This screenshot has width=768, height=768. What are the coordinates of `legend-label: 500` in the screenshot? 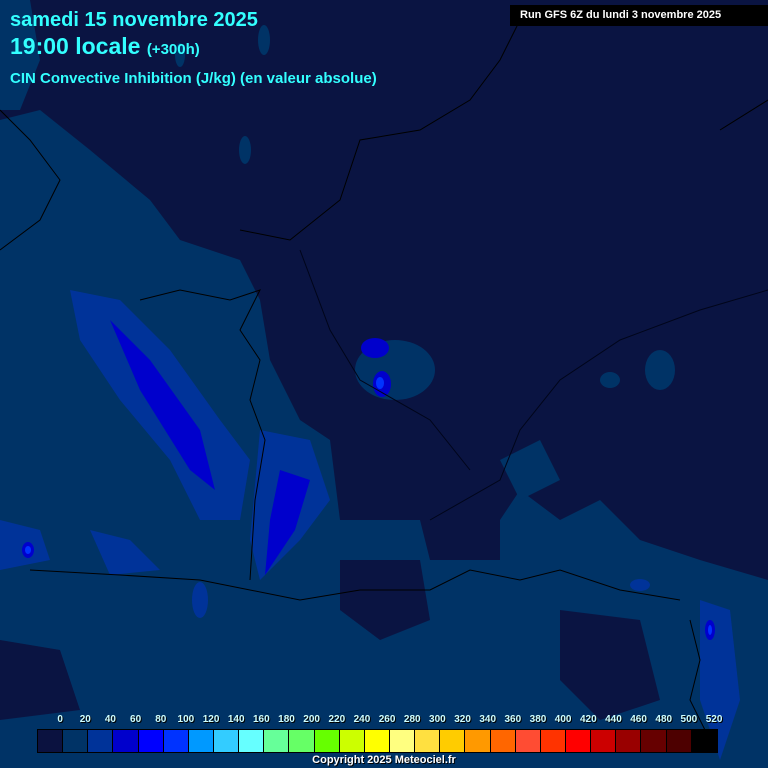 It's located at (689, 719).